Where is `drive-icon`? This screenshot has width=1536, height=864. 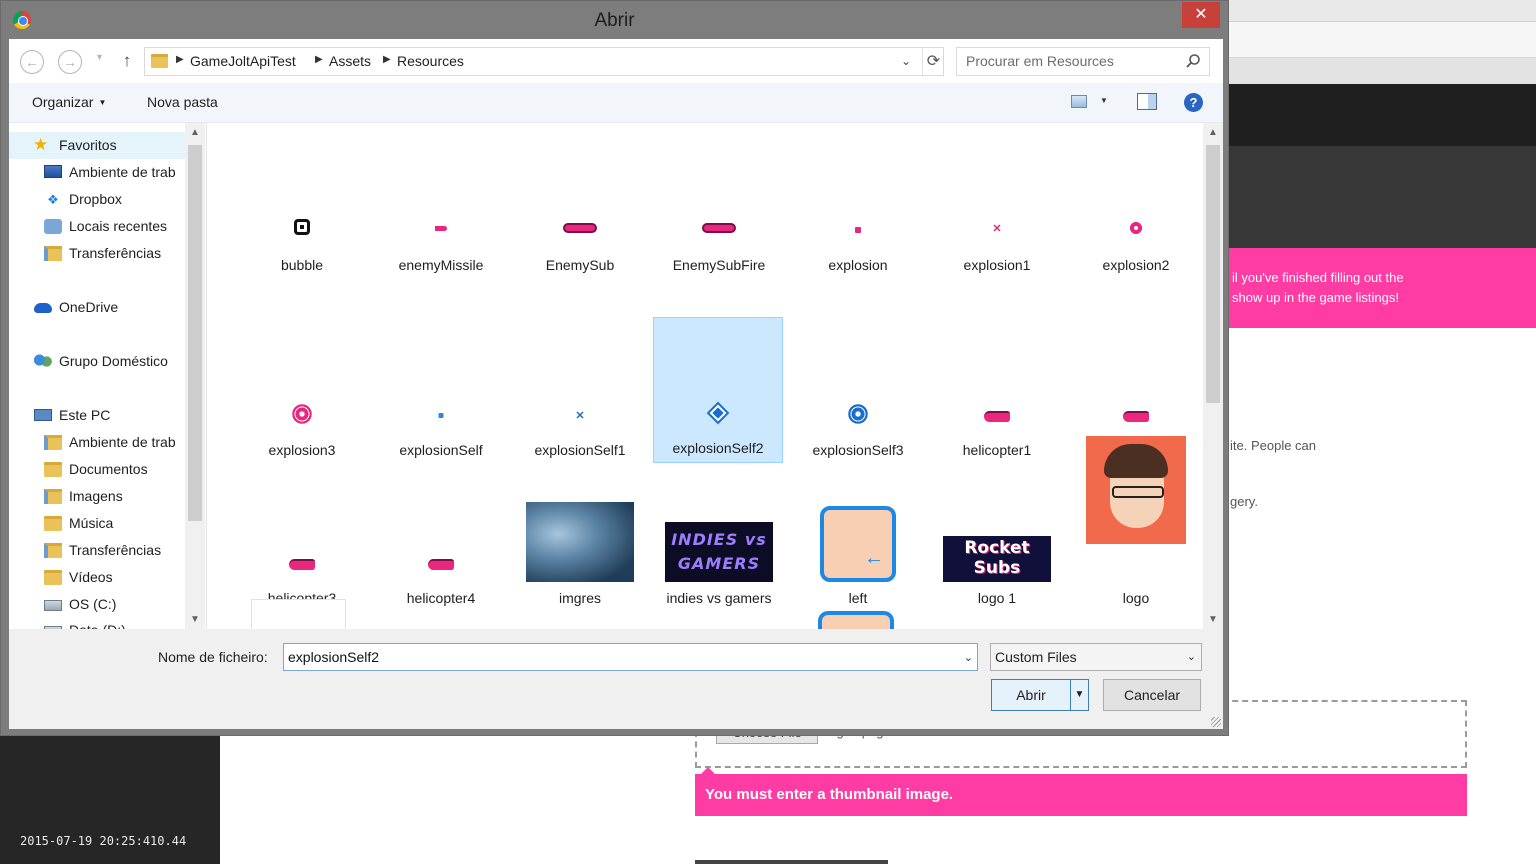
drive-icon is located at coordinates (53, 605).